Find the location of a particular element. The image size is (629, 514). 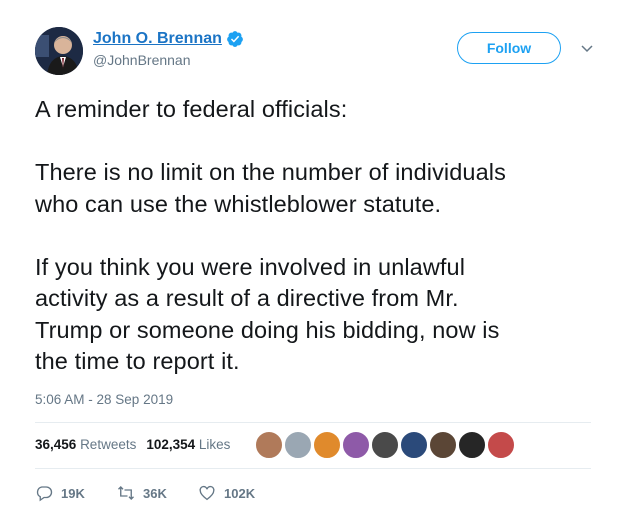

likes-count: 102,354 is located at coordinates (171, 444).